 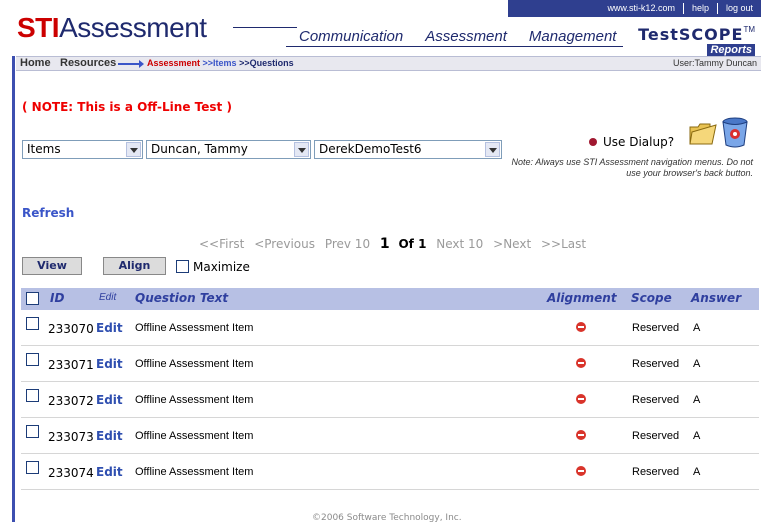 I want to click on nav-communication: Communication, so click(x=348, y=37).